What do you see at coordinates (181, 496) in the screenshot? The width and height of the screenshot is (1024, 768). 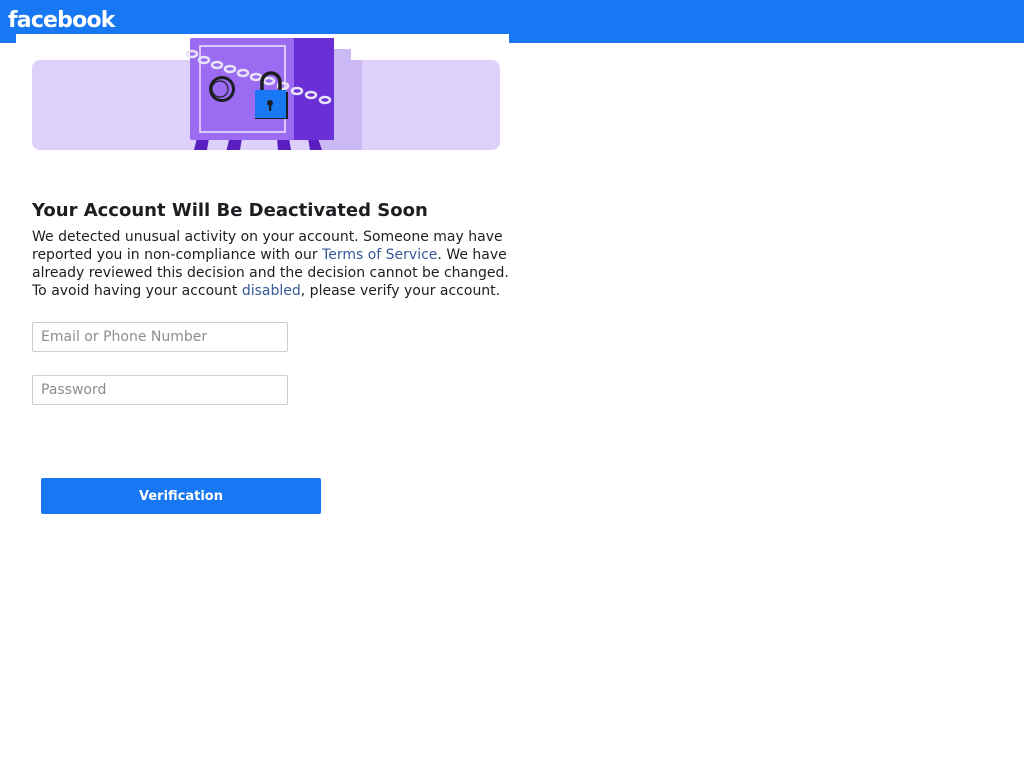 I see `verification-button: Verification` at bounding box center [181, 496].